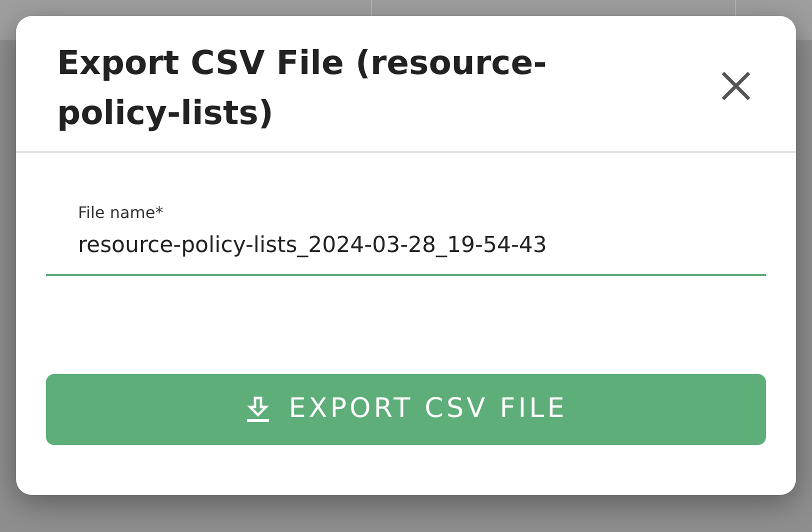 This screenshot has width=812, height=532. Describe the element at coordinates (257, 410) in the screenshot. I see `download-icon` at that location.